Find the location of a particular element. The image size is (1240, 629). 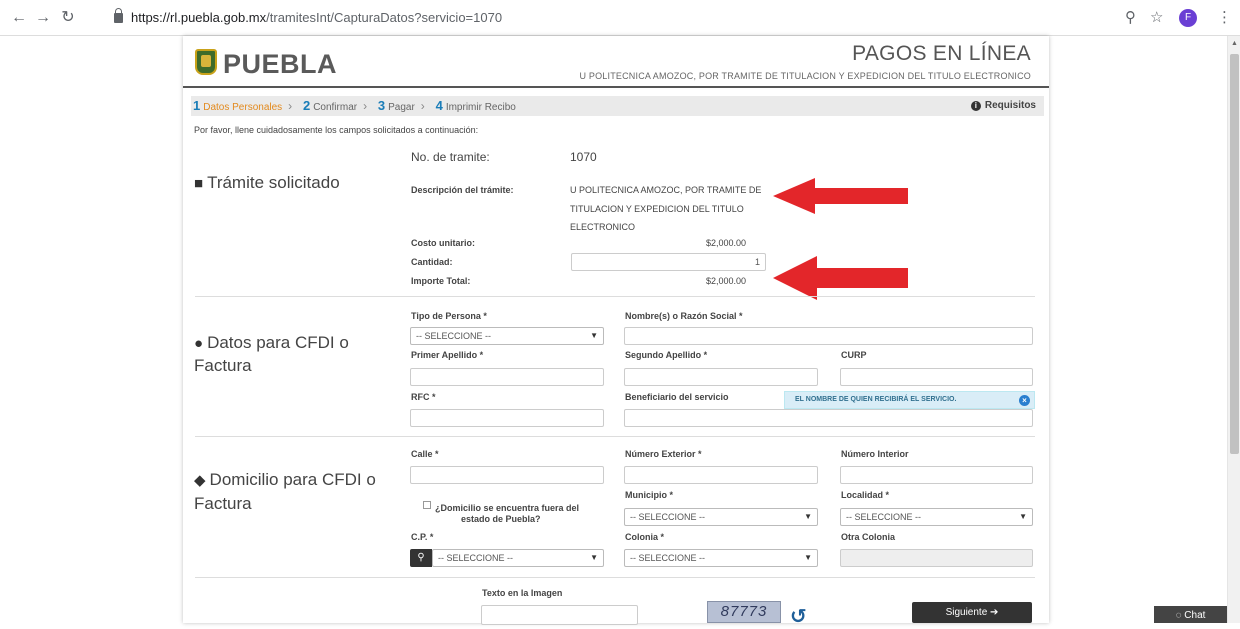

step-pagar: 3 Pagar is located at coordinates (396, 105).